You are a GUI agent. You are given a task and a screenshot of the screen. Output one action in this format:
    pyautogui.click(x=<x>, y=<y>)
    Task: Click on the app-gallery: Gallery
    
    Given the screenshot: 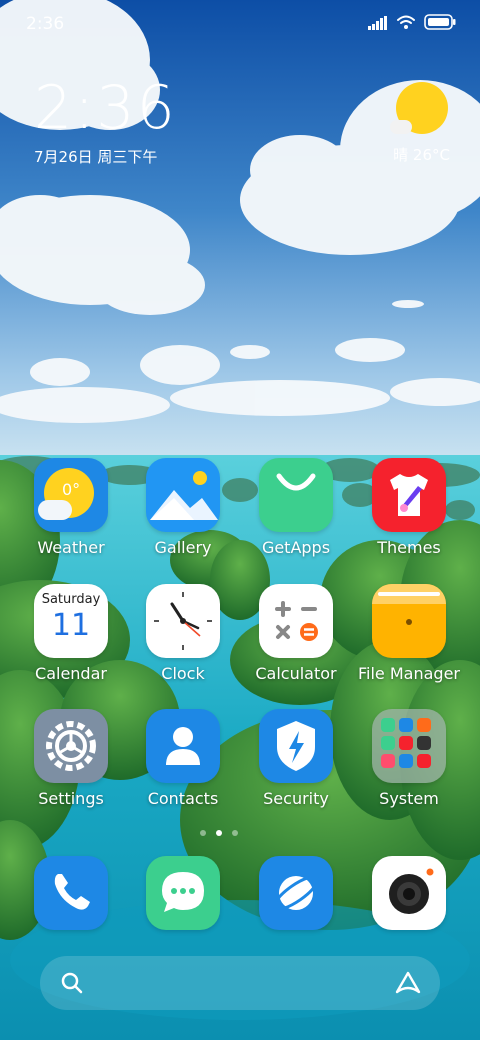 What is the action you would take?
    pyautogui.click(x=183, y=507)
    